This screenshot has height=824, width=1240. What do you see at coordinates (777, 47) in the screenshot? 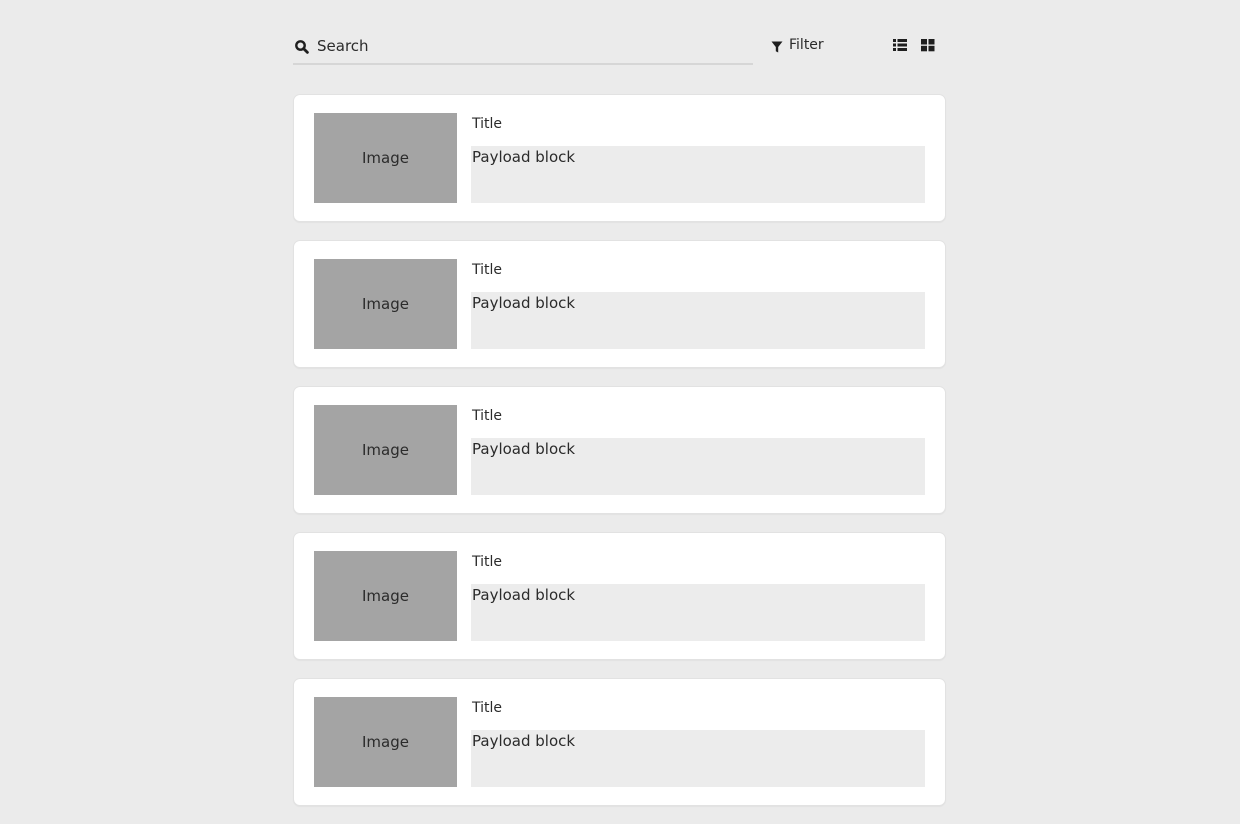
I see `filter-icon` at bounding box center [777, 47].